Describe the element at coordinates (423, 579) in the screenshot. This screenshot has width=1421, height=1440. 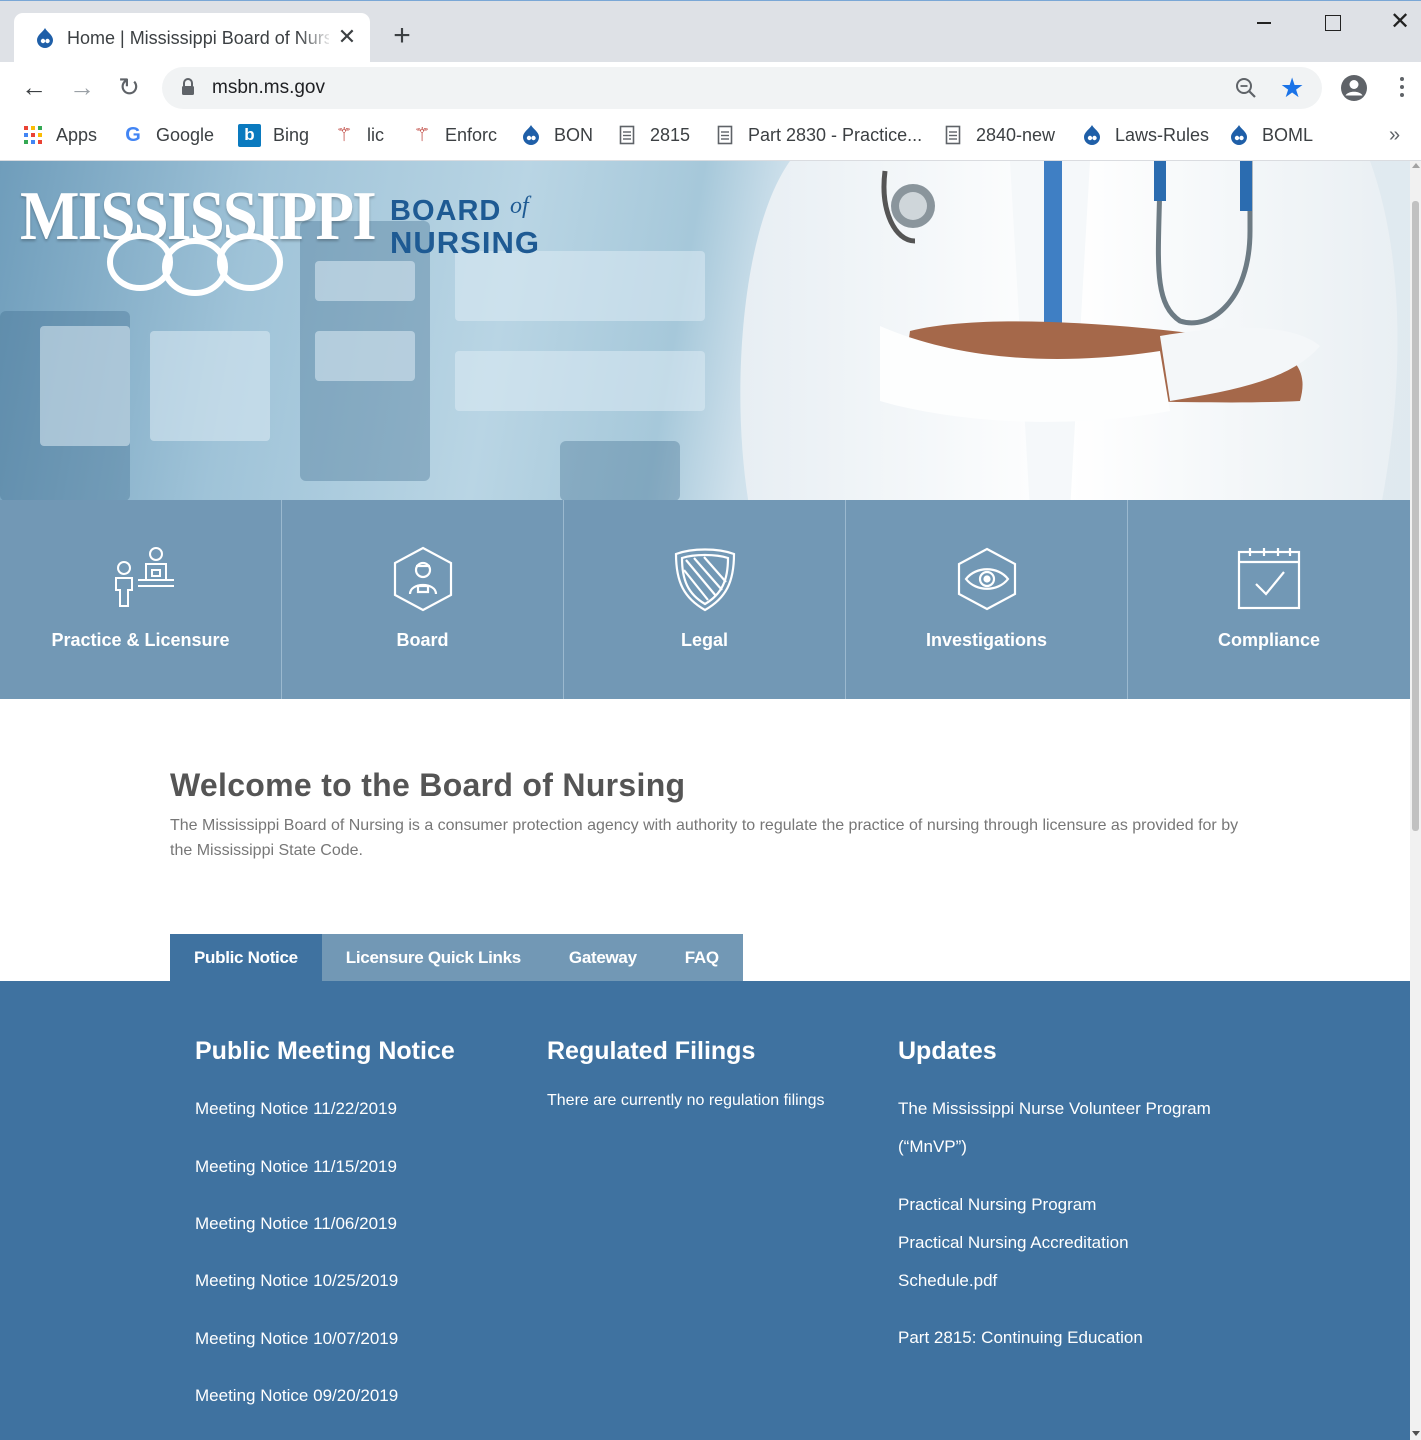
I see `board-member-icon` at that location.